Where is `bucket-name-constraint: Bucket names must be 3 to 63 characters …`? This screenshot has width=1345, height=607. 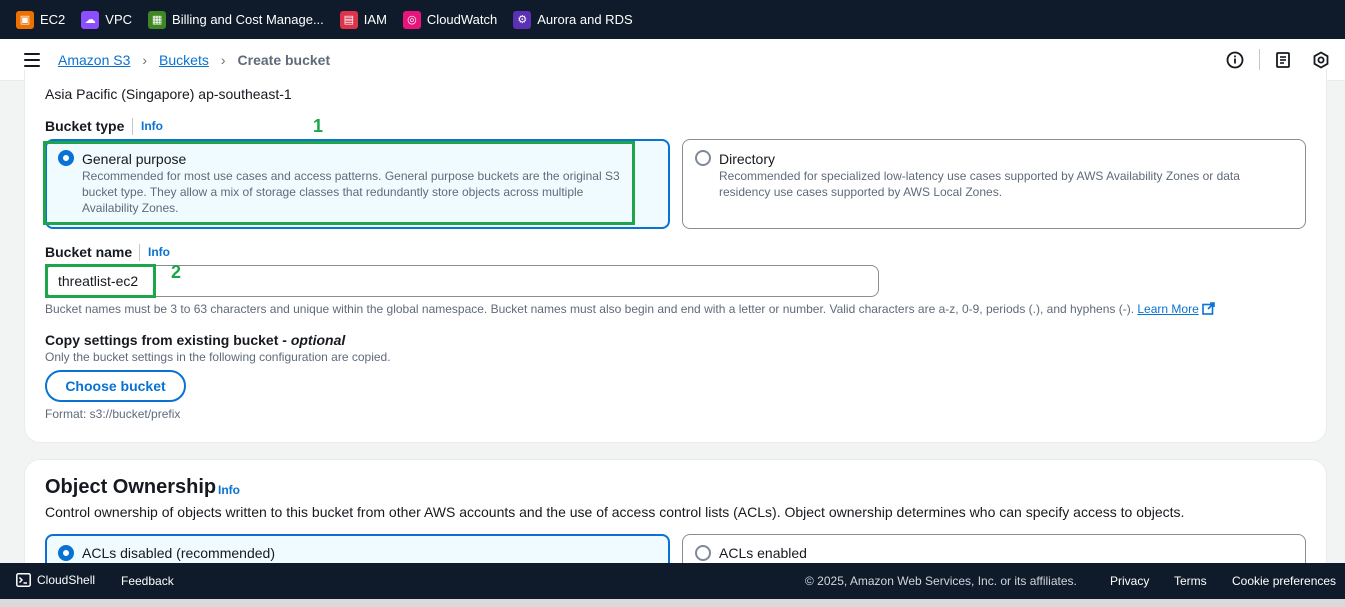 bucket-name-constraint: Bucket names must be 3 to 63 characters … is located at coordinates (630, 309).